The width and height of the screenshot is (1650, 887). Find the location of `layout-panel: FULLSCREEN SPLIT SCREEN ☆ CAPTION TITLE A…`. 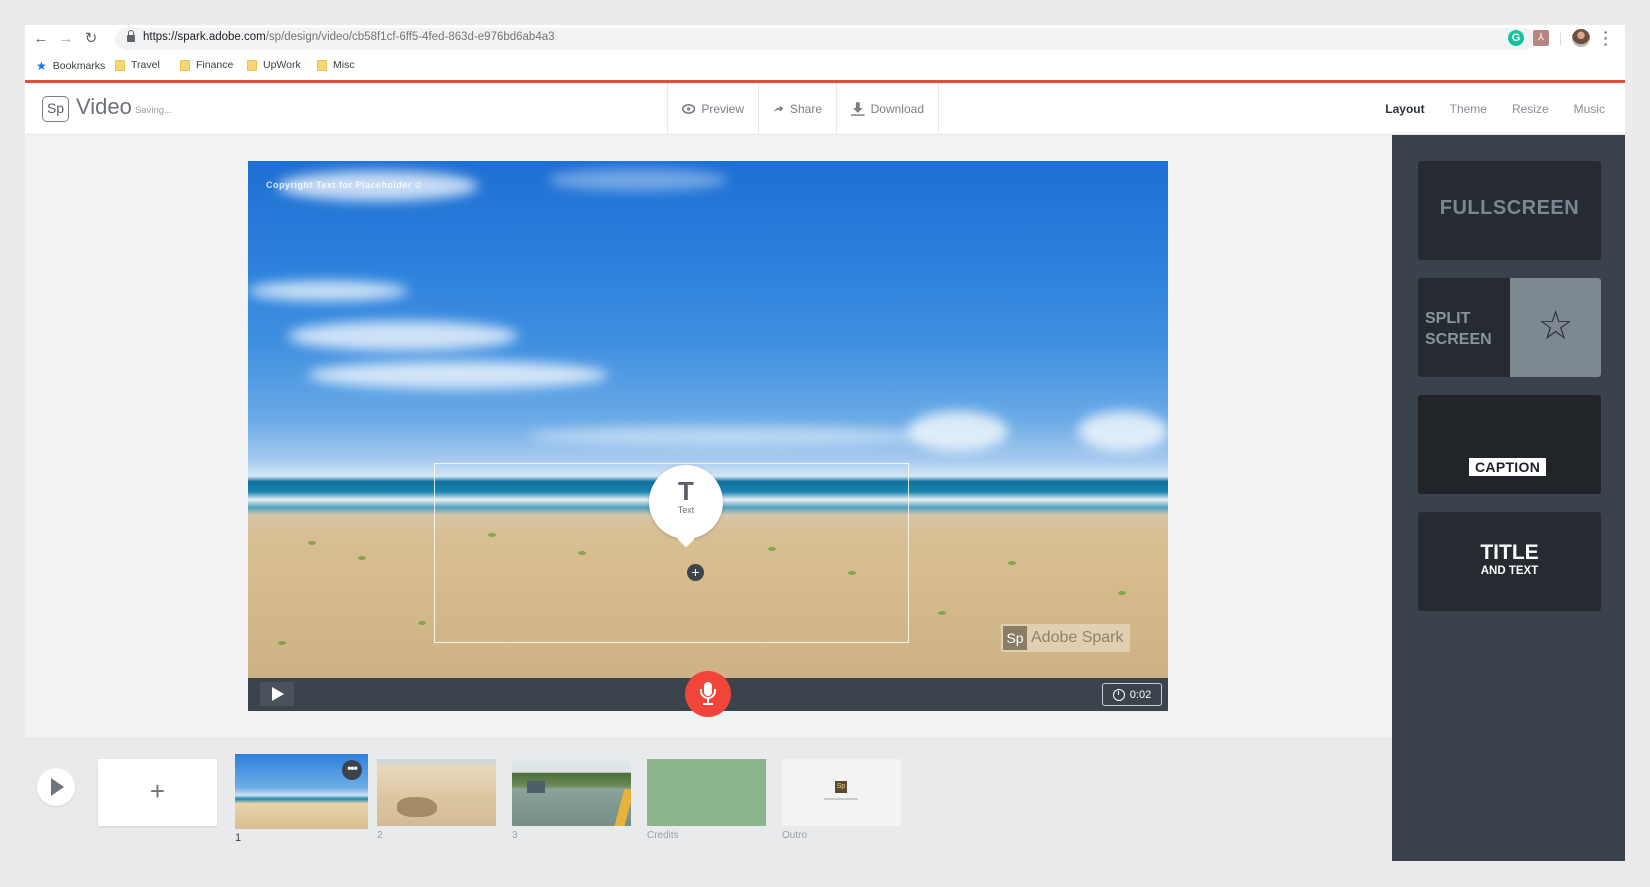

layout-panel: FULLSCREEN SPLIT SCREEN ☆ CAPTION TITLE A… is located at coordinates (1508, 498).